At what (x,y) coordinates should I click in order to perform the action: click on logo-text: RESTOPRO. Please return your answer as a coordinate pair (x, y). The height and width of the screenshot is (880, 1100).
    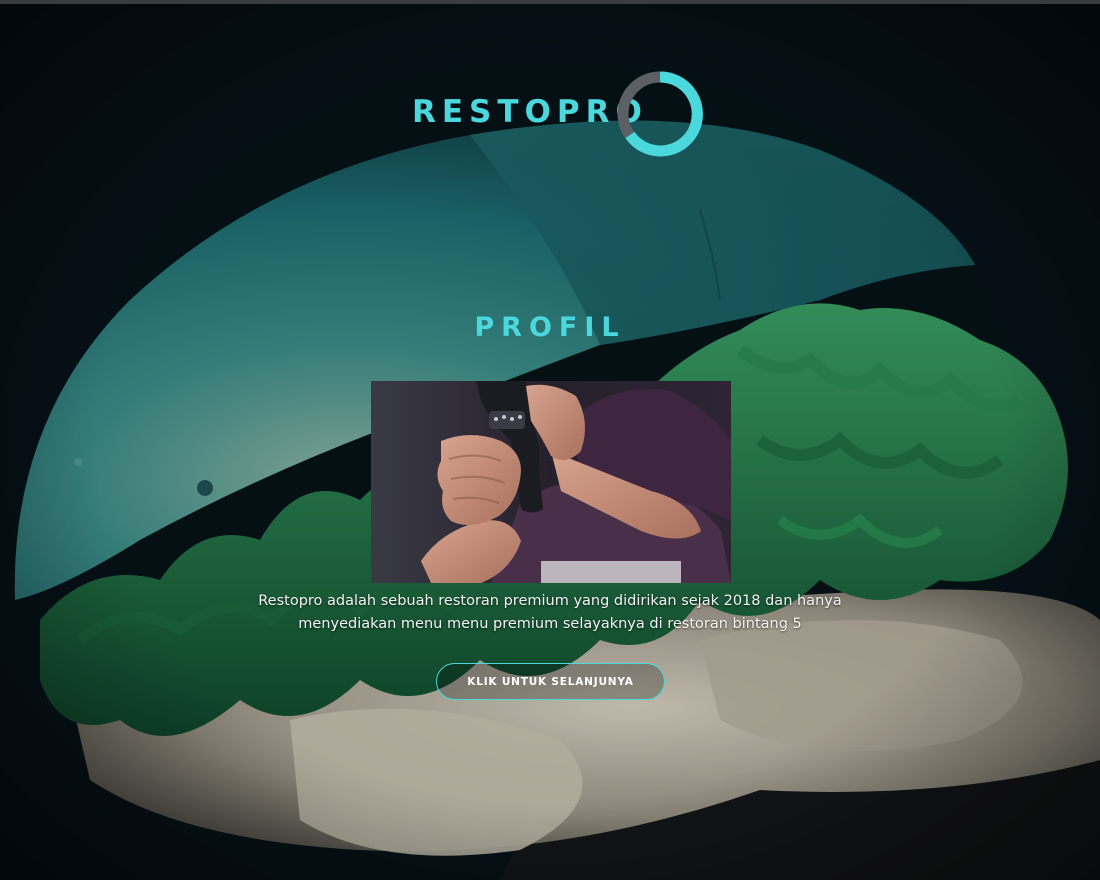
    Looking at the image, I should click on (530, 112).